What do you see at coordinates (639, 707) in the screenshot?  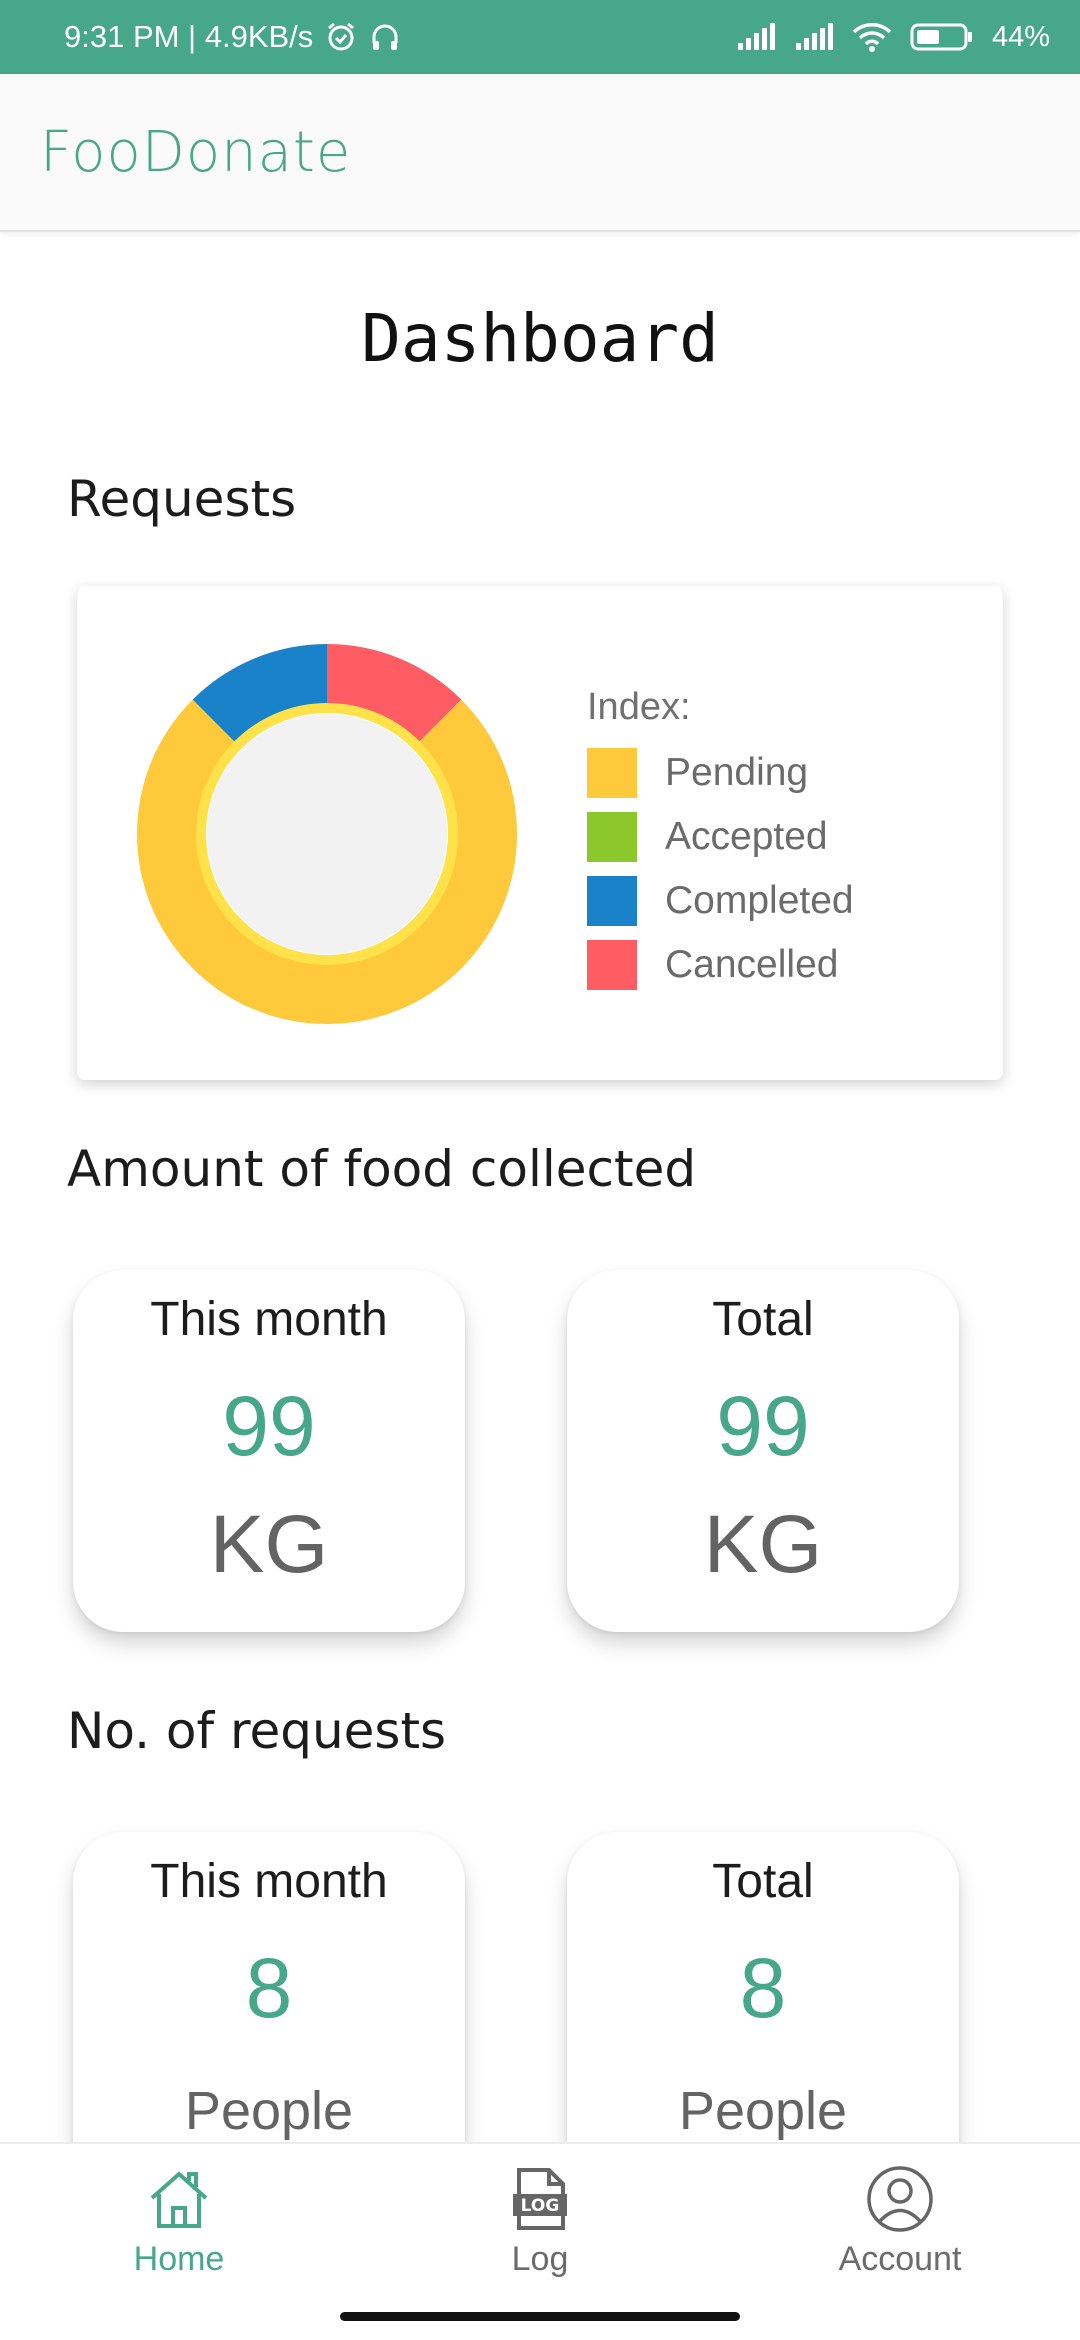 I see `legend-title: Index:` at bounding box center [639, 707].